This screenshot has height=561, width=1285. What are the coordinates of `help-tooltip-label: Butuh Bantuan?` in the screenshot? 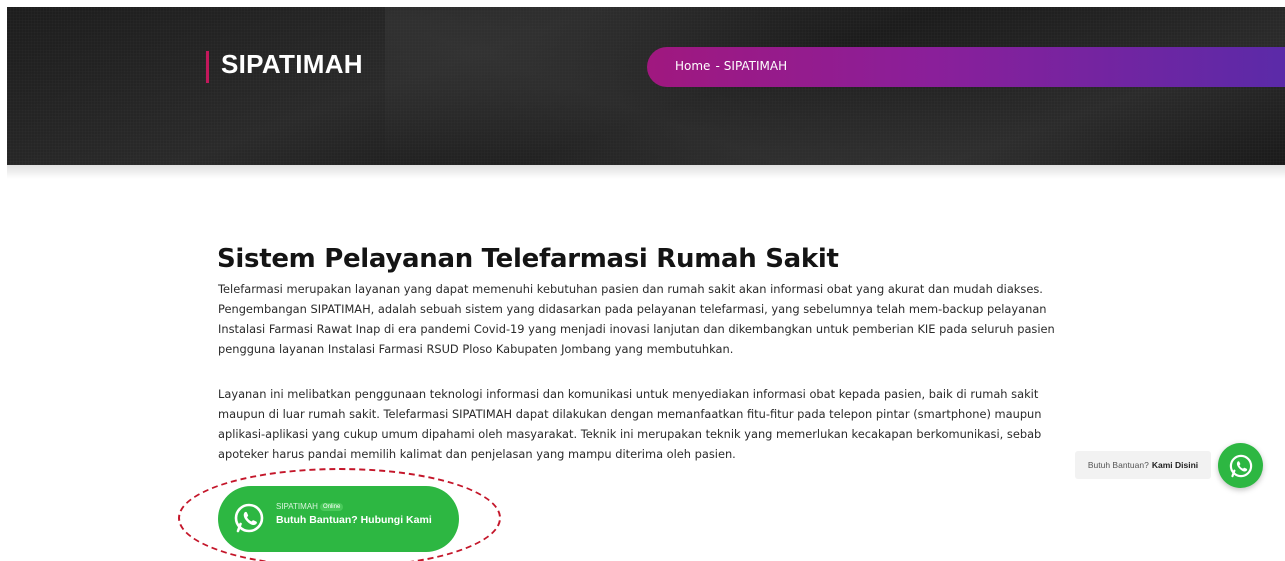 It's located at (1118, 465).